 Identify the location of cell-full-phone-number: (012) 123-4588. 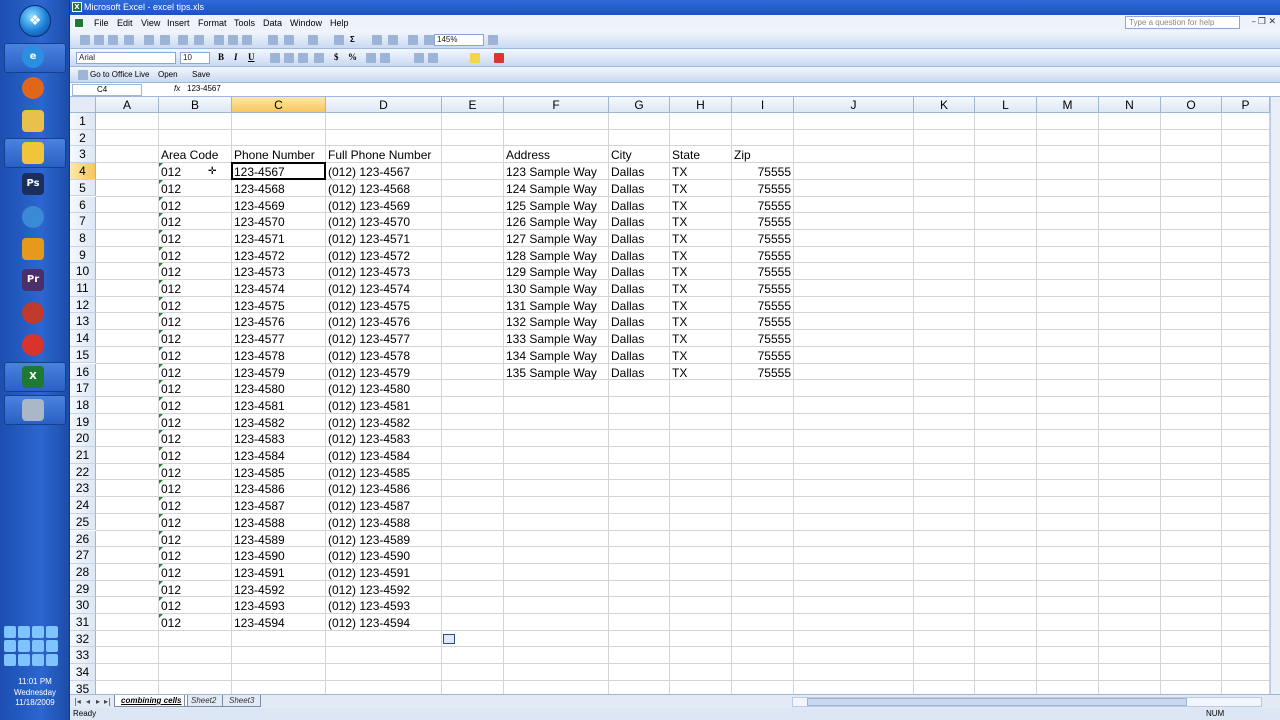
(369, 523).